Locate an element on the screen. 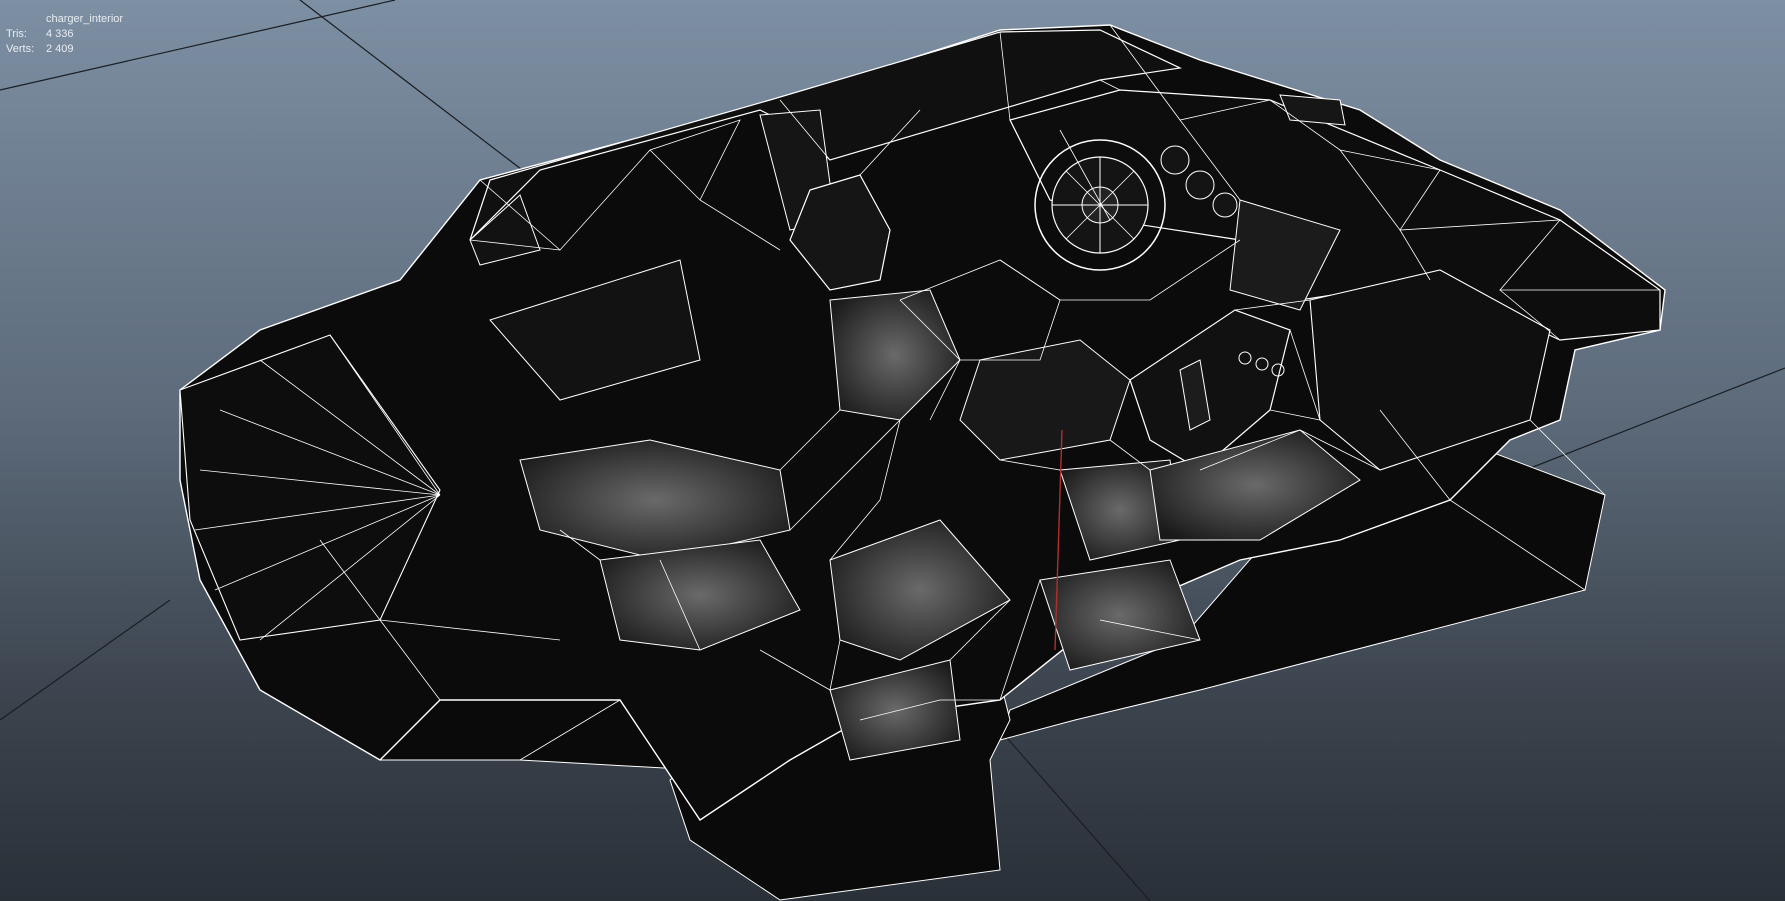 The height and width of the screenshot is (901, 1785). verts-label: Verts: is located at coordinates (20, 49).